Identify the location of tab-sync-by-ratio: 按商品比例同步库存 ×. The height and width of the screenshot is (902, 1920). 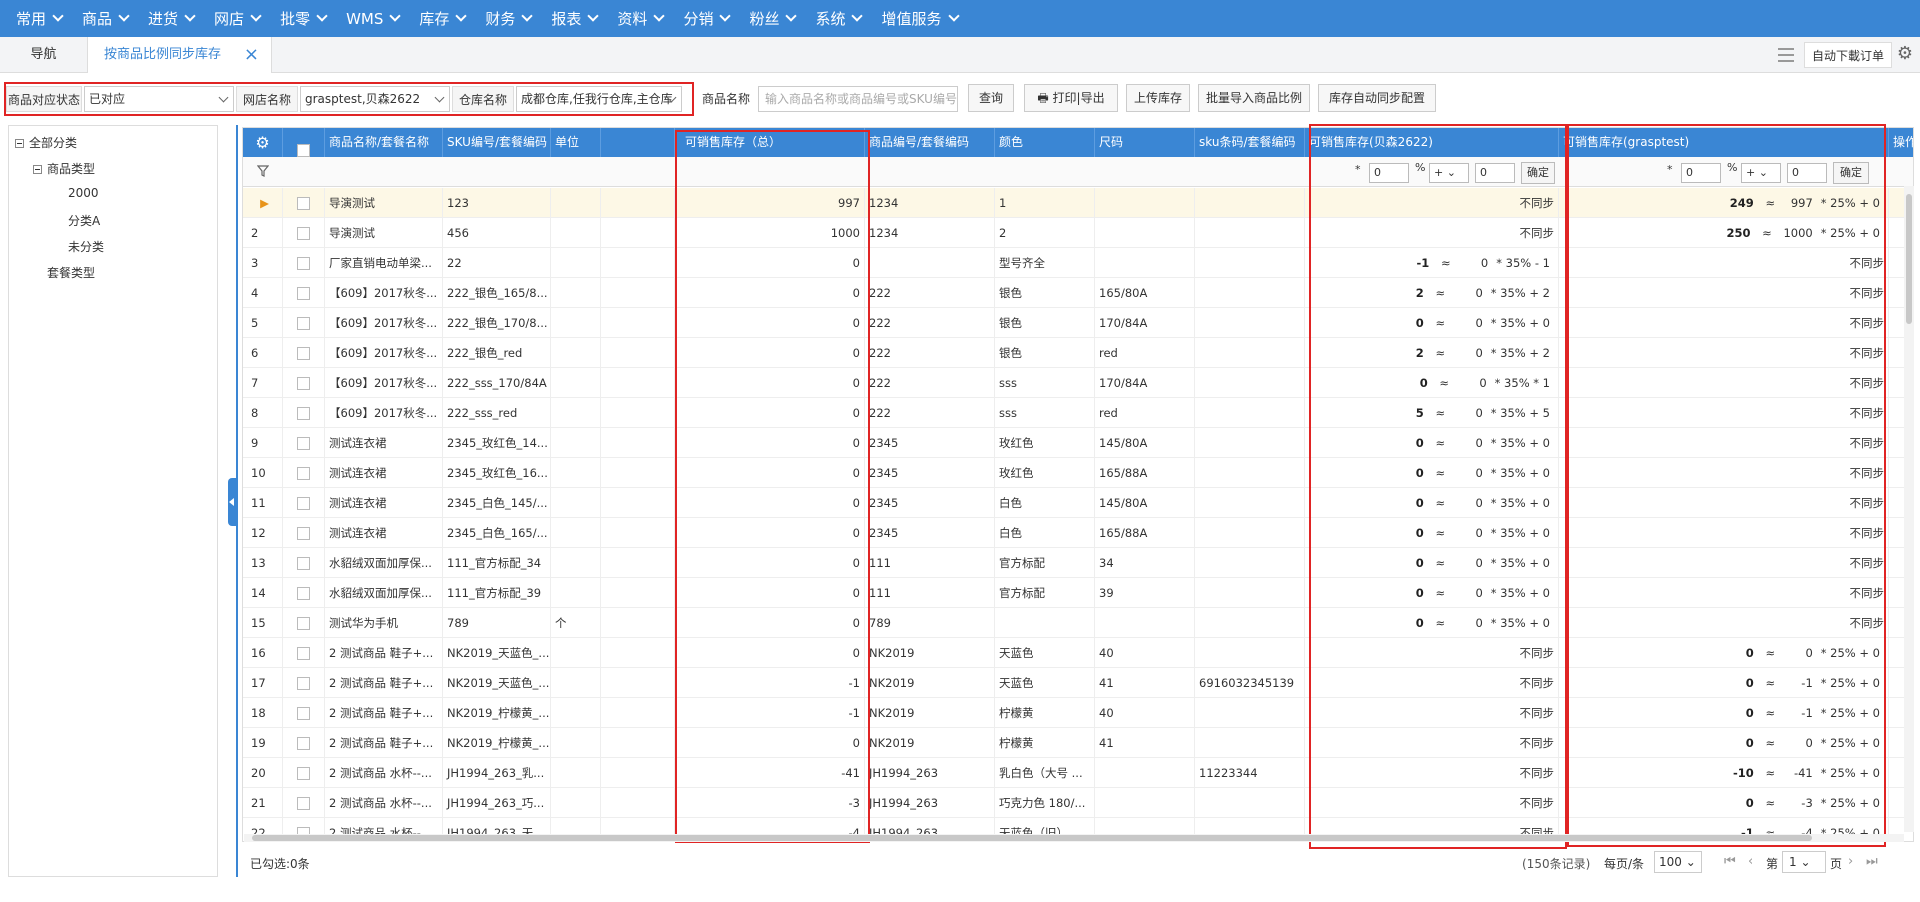
(180, 55).